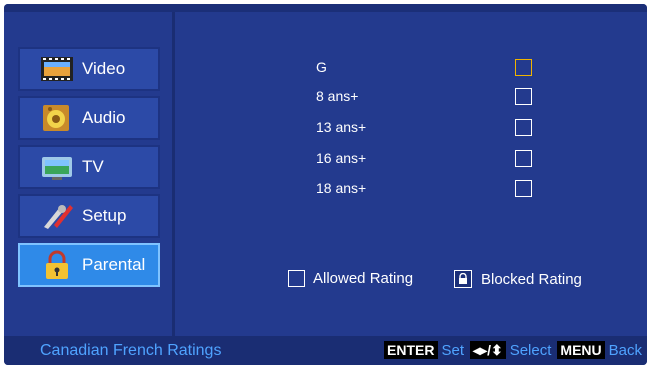  Describe the element at coordinates (625, 350) in the screenshot. I see `back-hint: Back` at that location.